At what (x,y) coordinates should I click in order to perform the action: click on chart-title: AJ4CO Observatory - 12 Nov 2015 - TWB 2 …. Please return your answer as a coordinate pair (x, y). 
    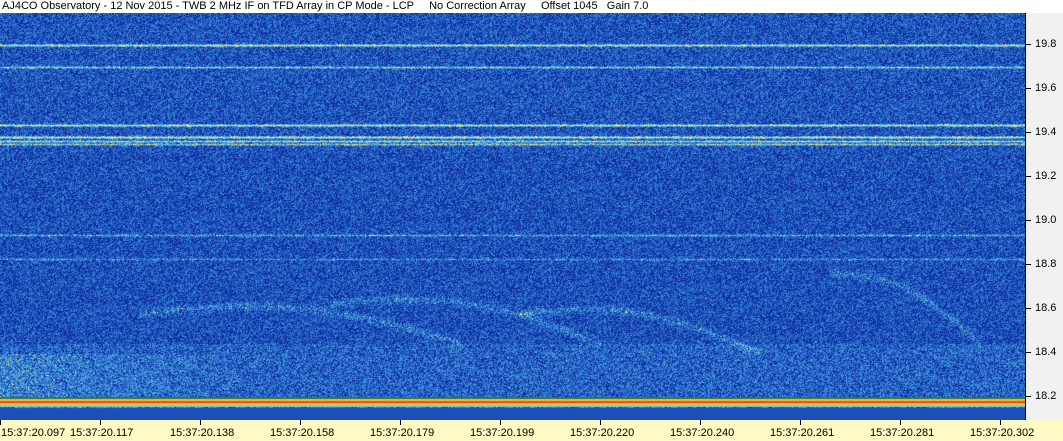
    Looking at the image, I should click on (531, 6).